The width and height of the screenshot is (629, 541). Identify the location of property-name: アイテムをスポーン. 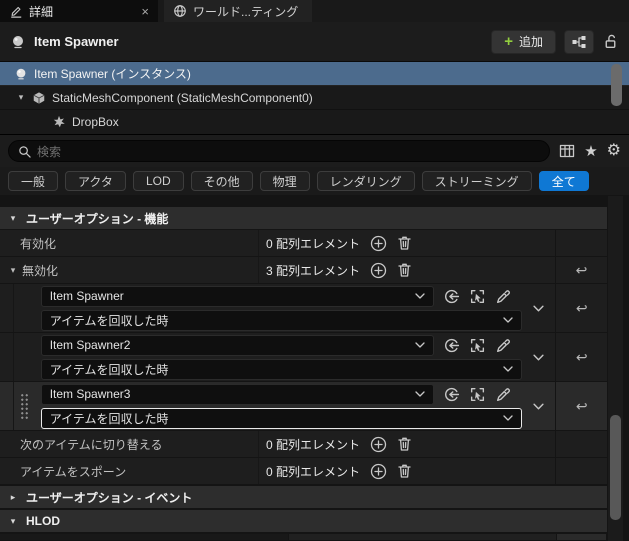
(73, 471).